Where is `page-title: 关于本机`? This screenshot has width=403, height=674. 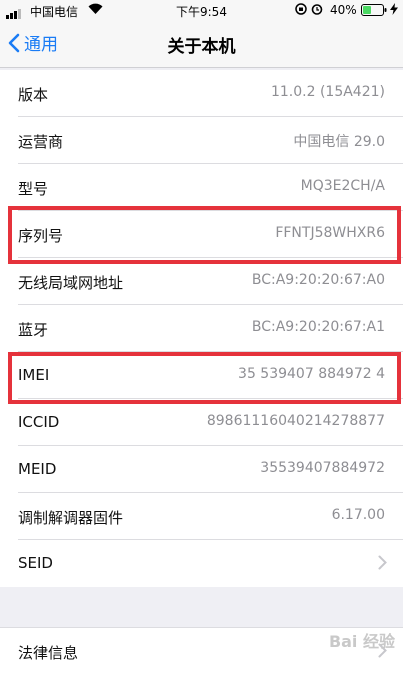
page-title: 关于本机 is located at coordinates (201, 47).